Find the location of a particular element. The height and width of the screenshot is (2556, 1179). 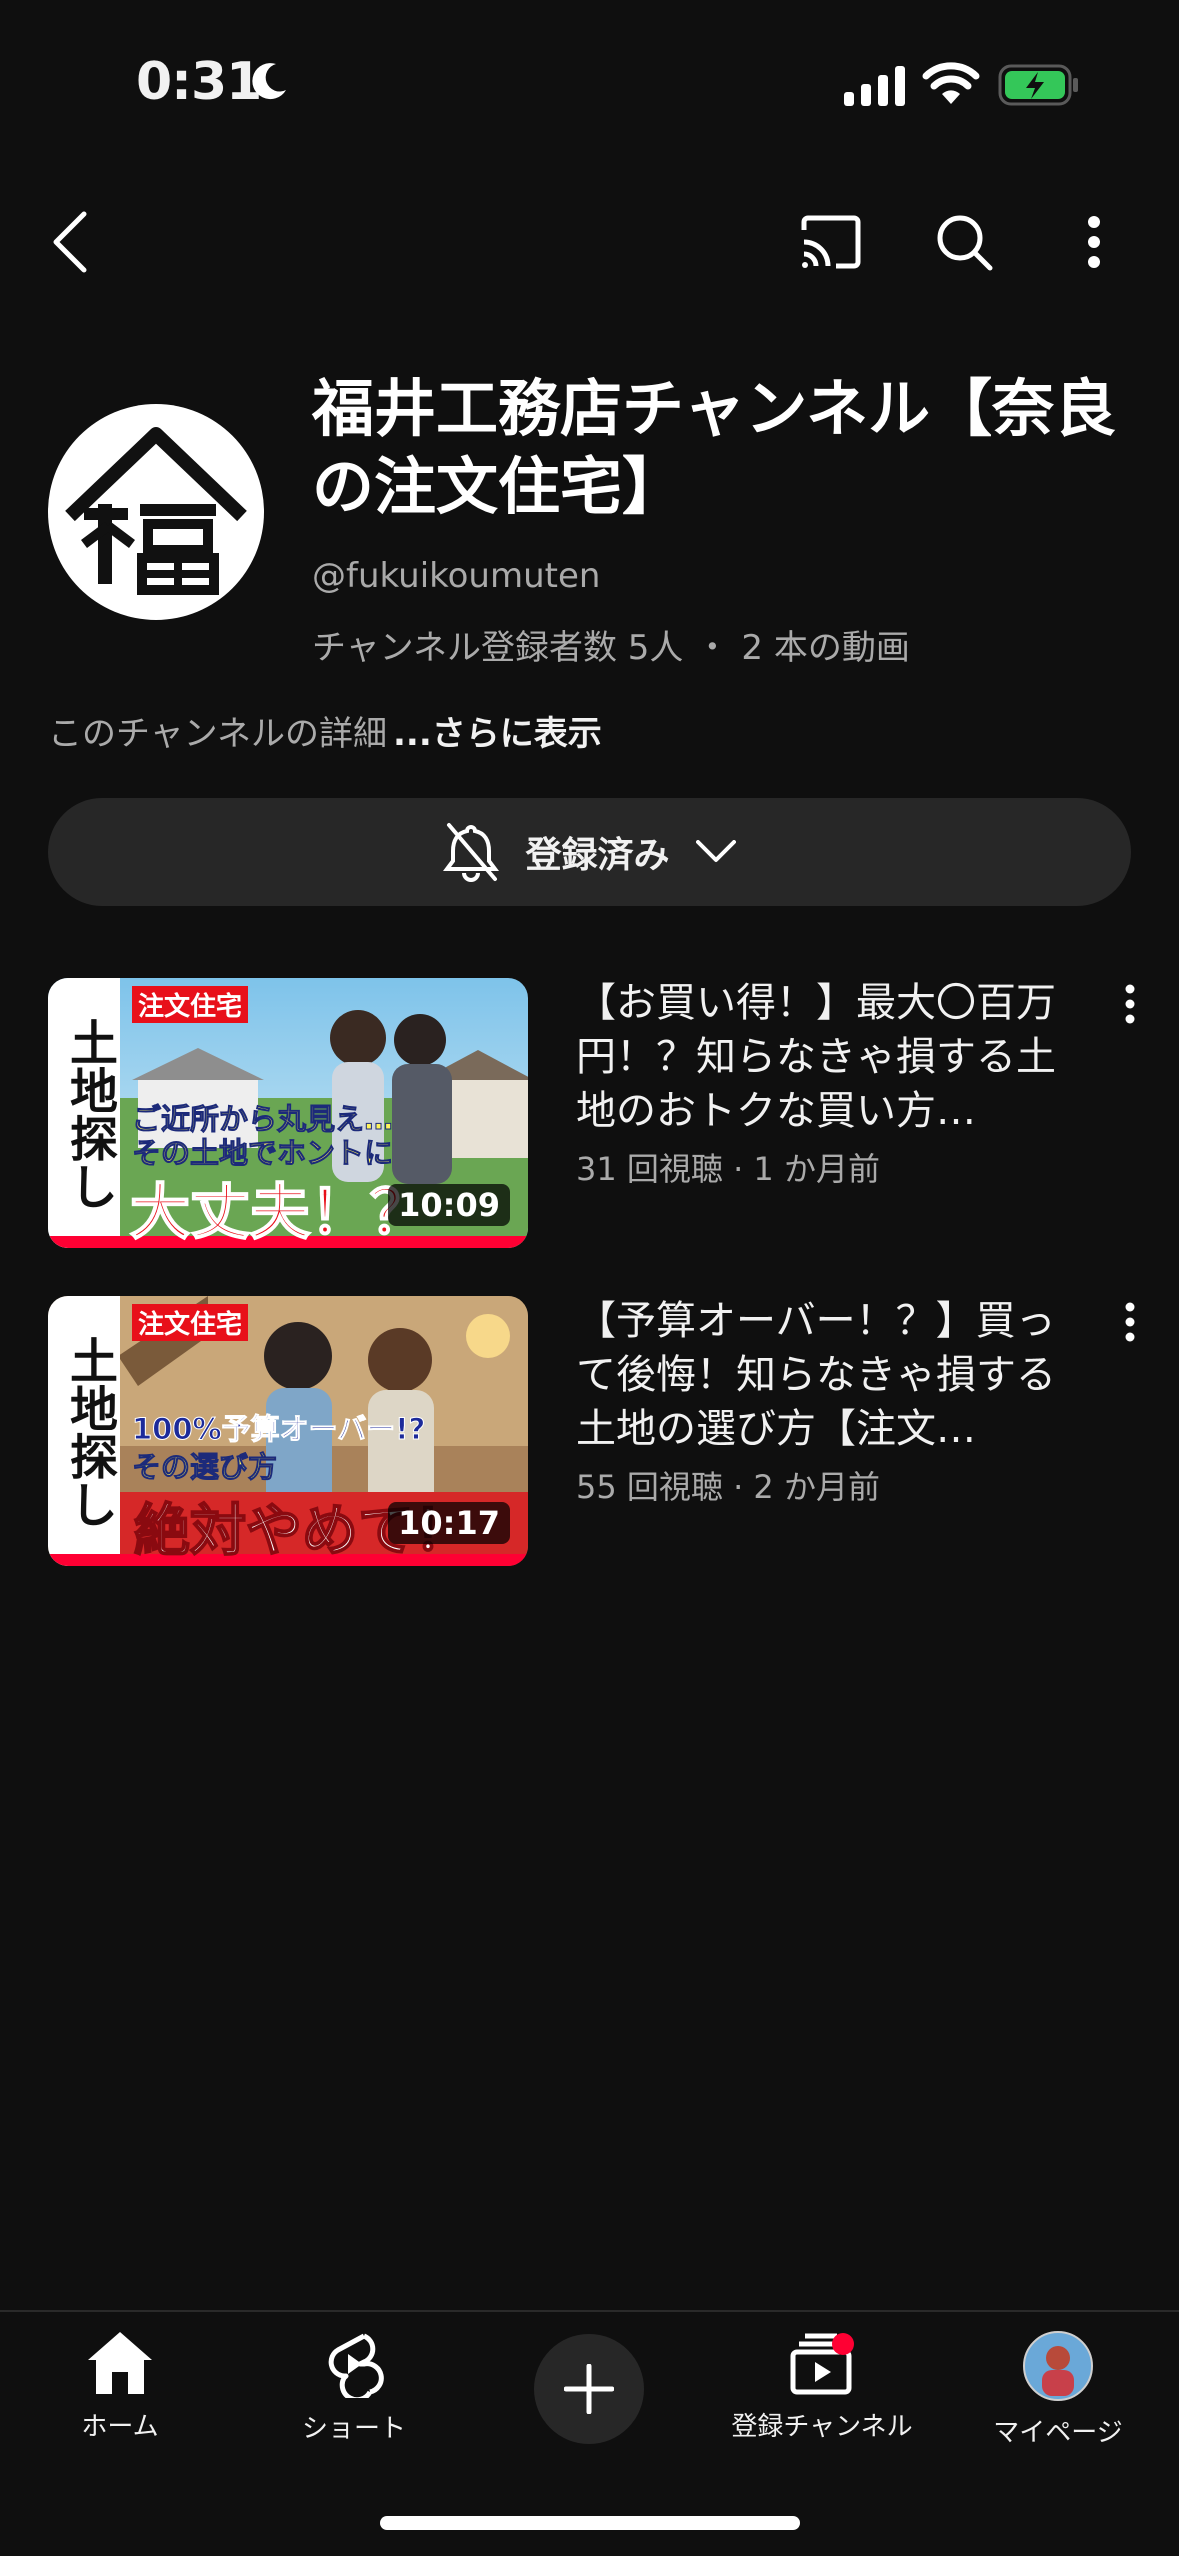

shorts-icon is located at coordinates (356, 2365).